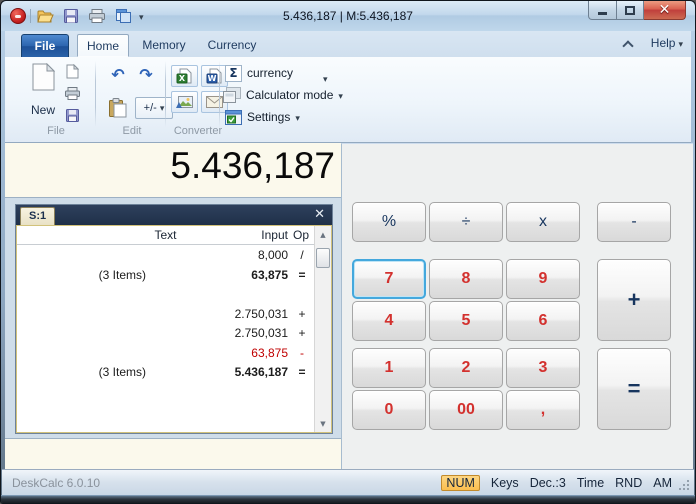 The height and width of the screenshot is (504, 696). What do you see at coordinates (184, 102) in the screenshot?
I see `export-image-button` at bounding box center [184, 102].